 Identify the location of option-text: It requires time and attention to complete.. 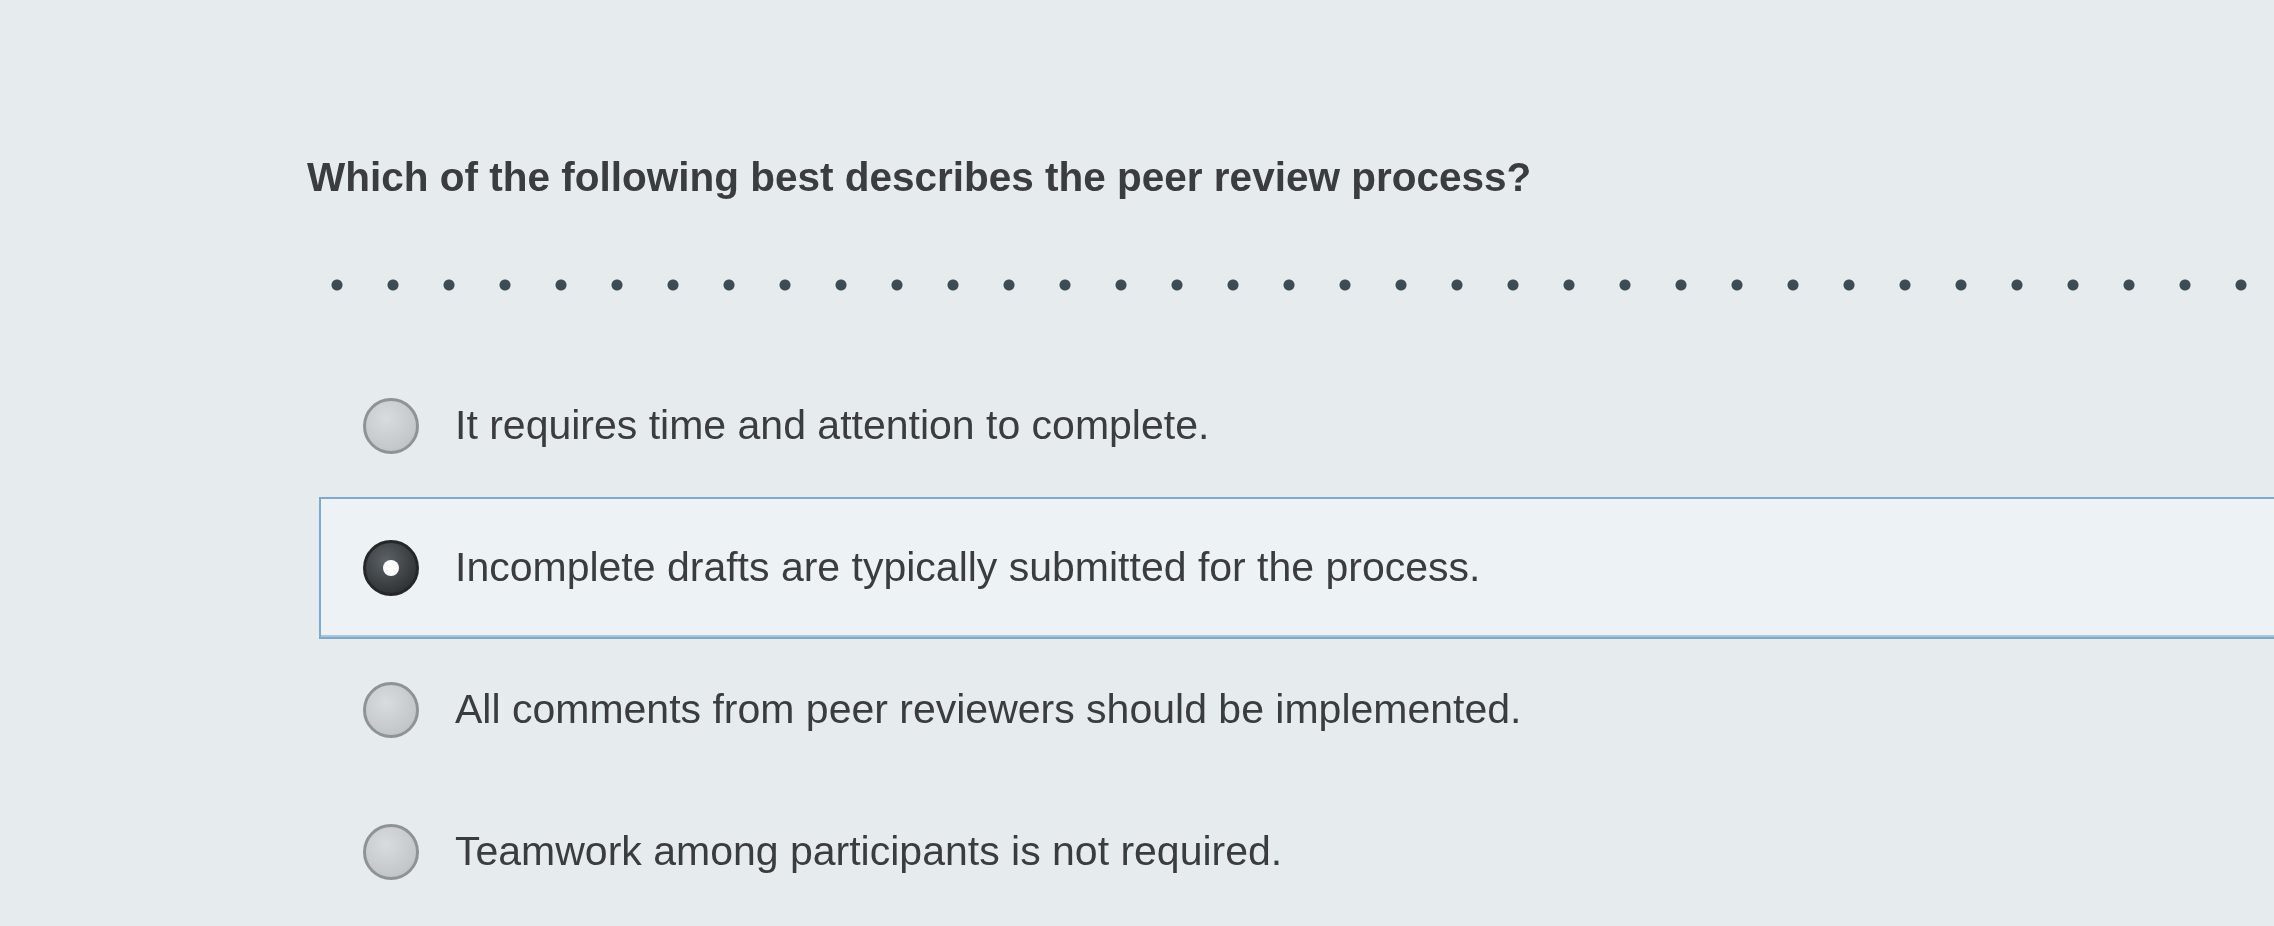
(832, 425).